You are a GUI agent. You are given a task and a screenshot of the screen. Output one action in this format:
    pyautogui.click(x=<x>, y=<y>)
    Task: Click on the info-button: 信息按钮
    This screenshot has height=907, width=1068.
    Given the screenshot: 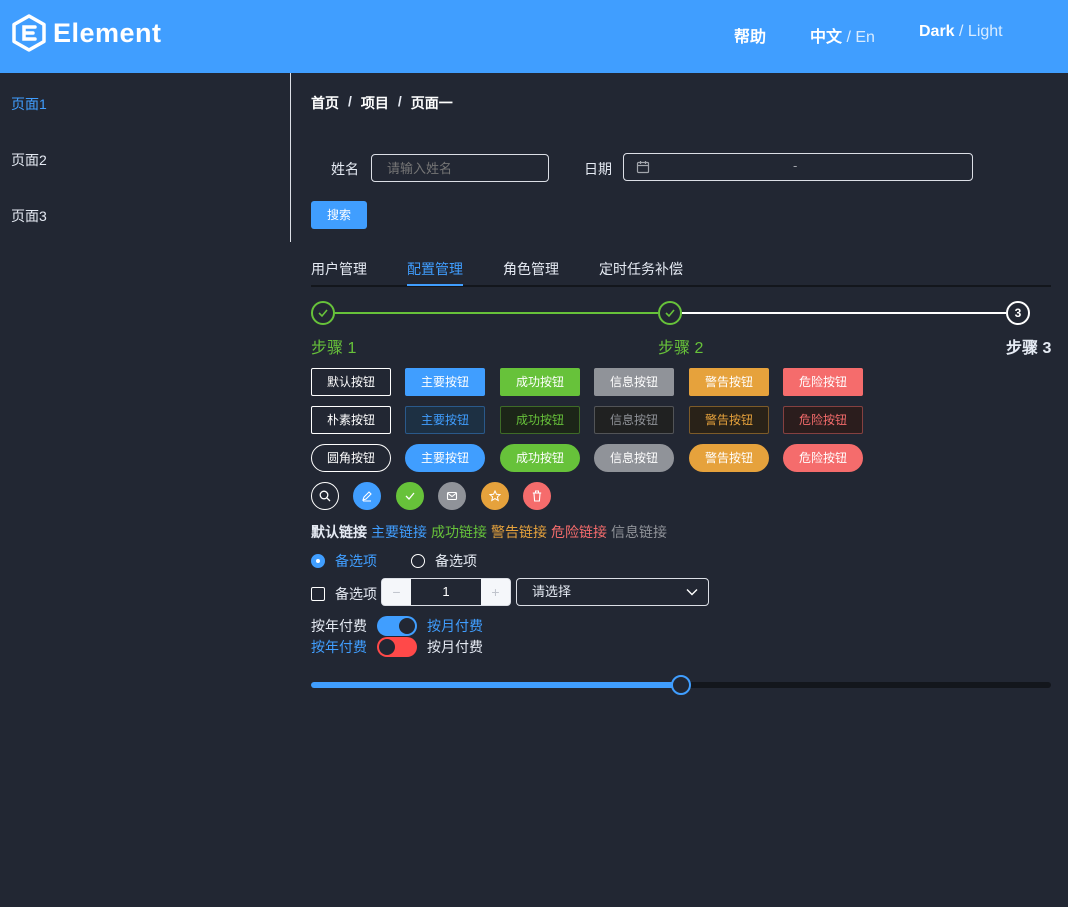 What is the action you would take?
    pyautogui.click(x=634, y=382)
    